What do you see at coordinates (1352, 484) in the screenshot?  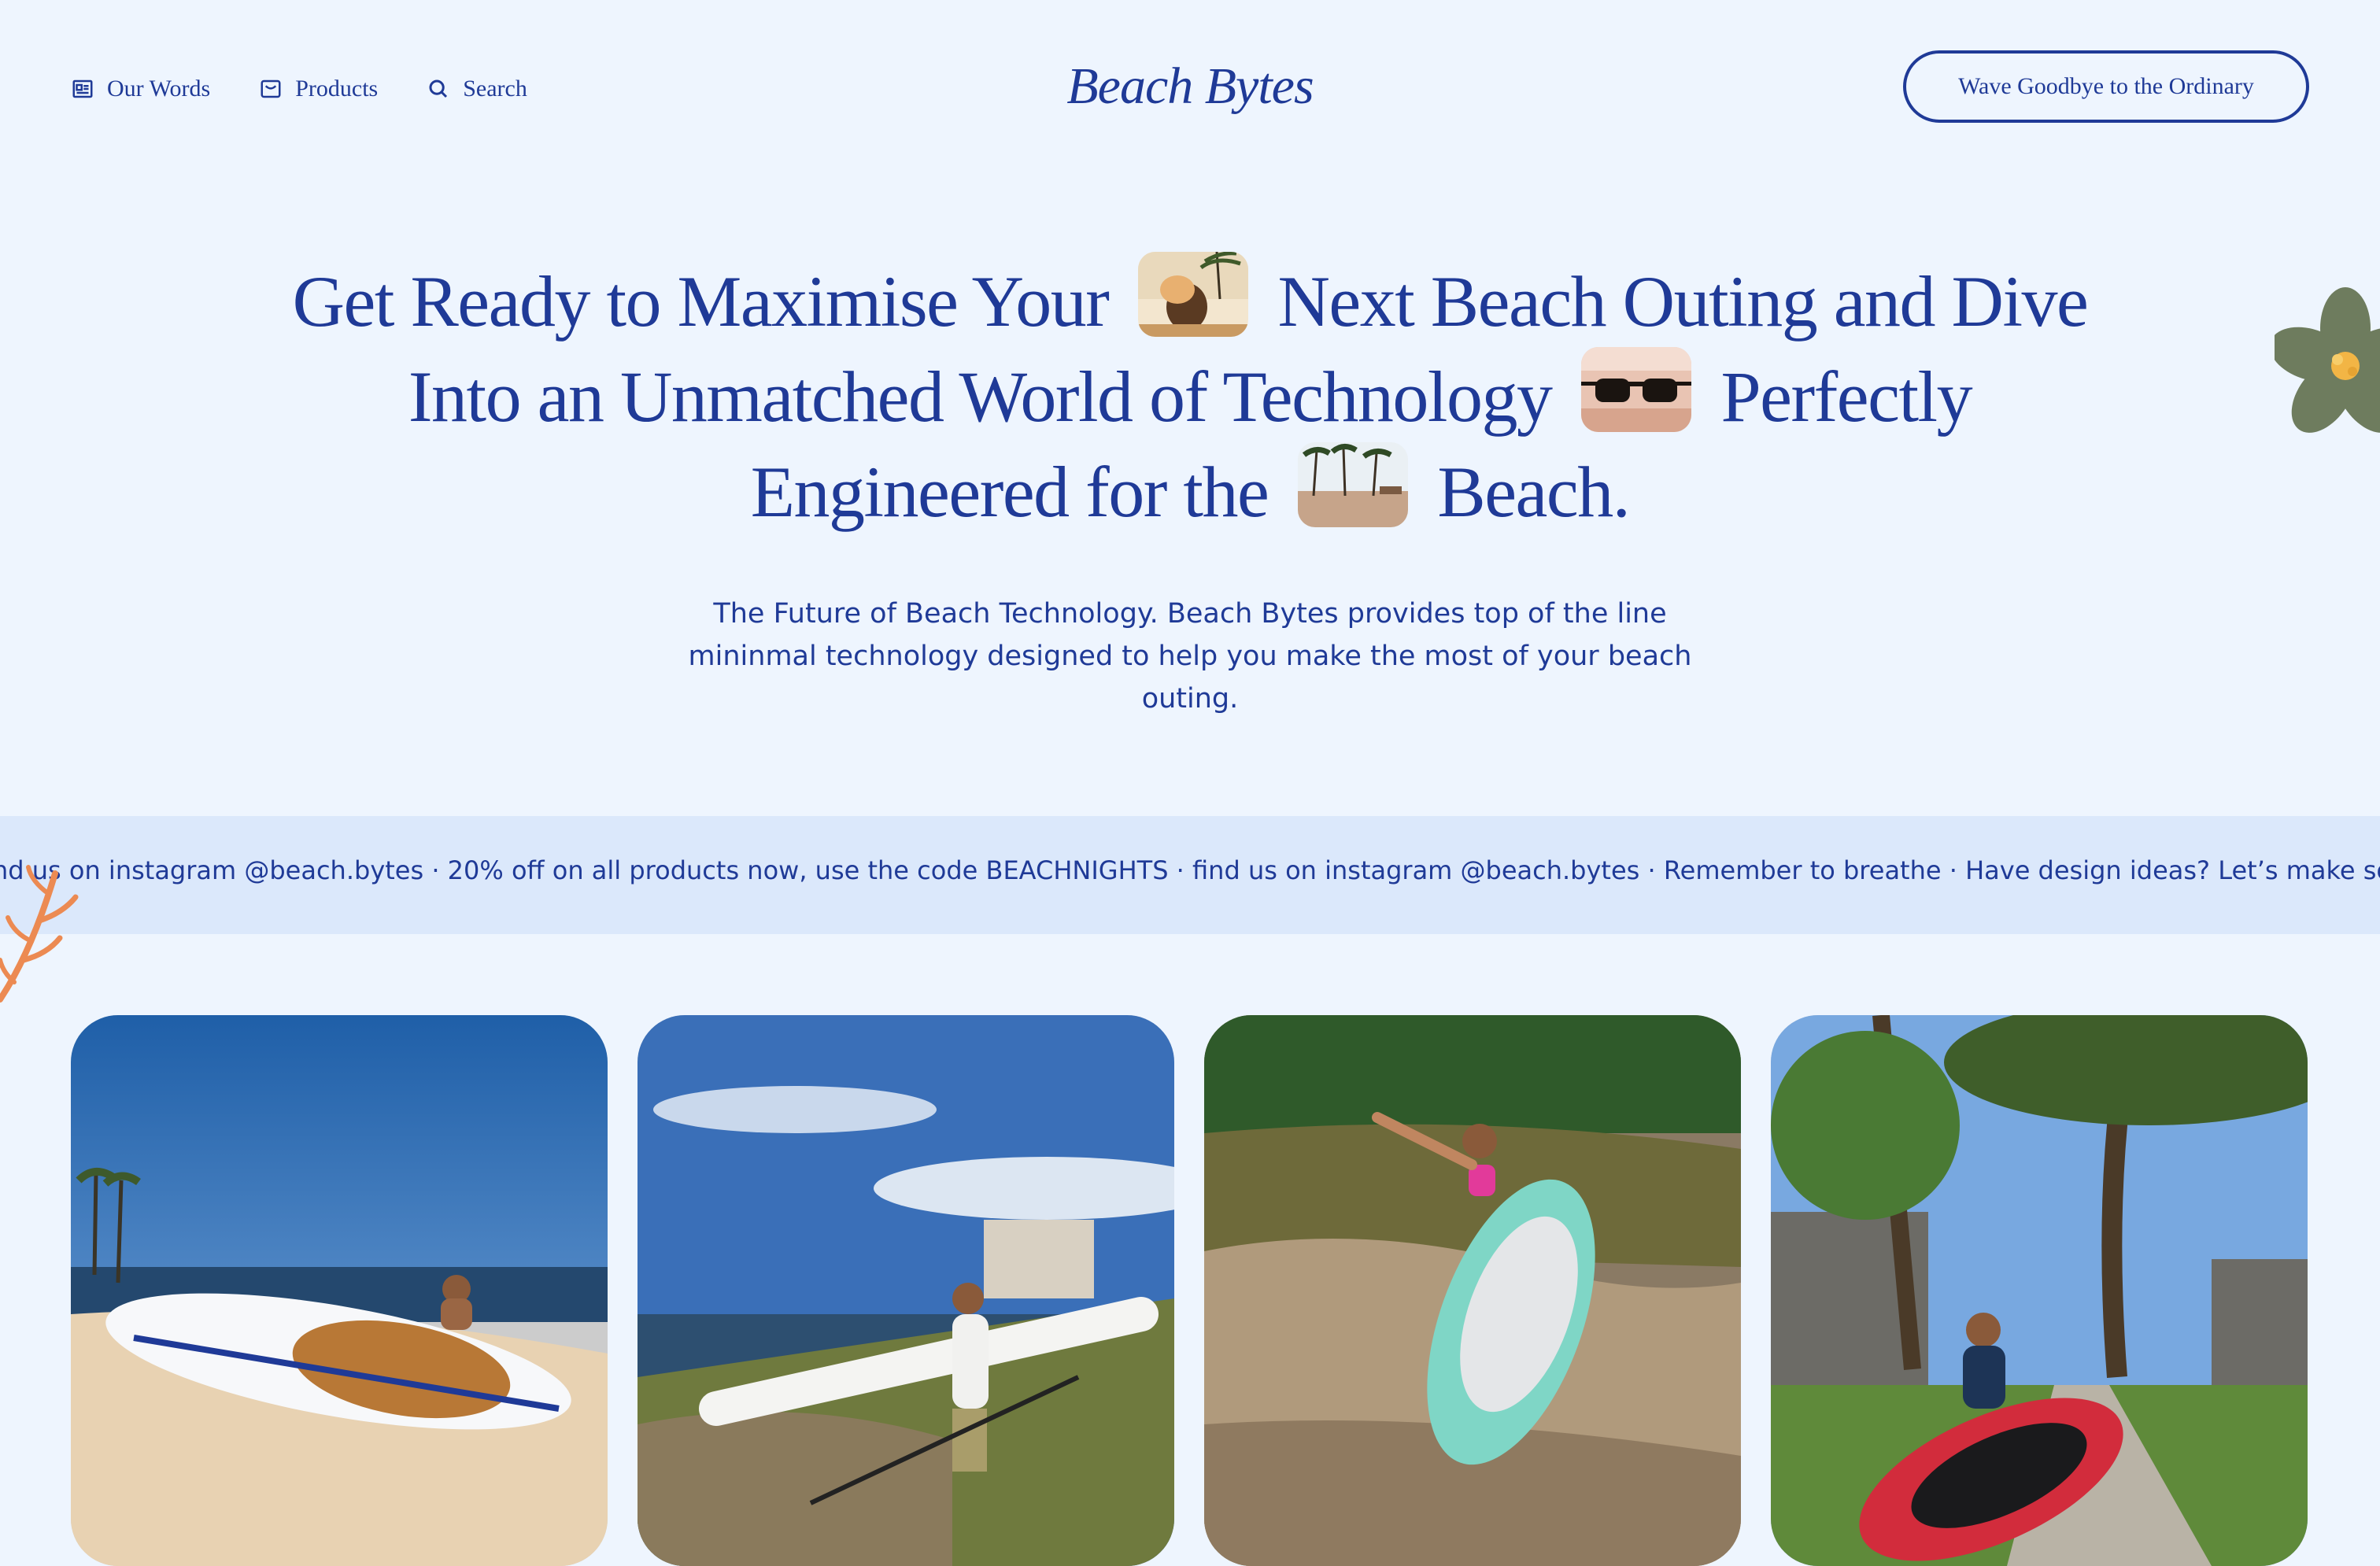 I see `beach-scene-thumbnail` at bounding box center [1352, 484].